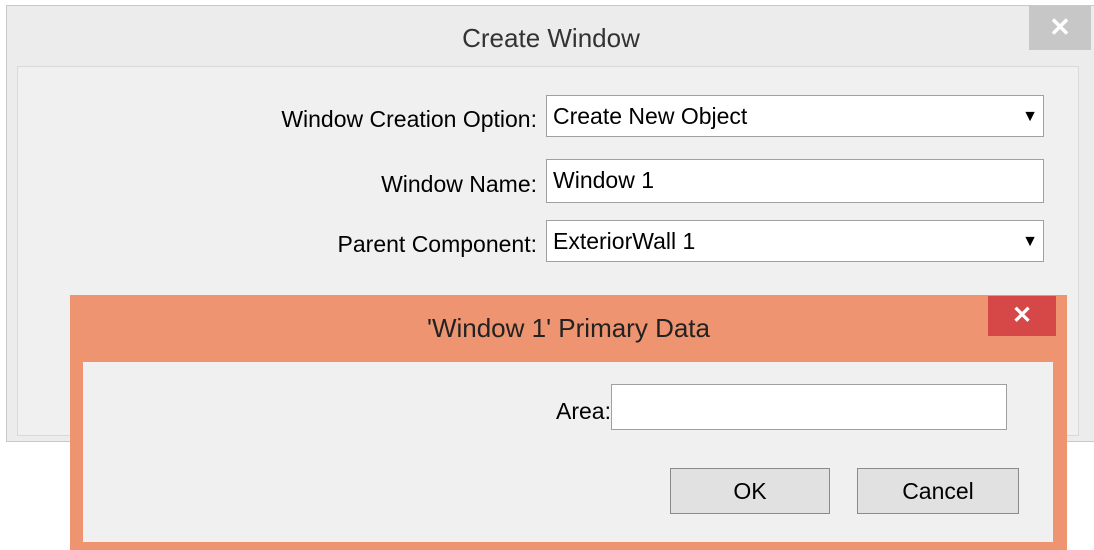 This screenshot has width=1094, height=550. Describe the element at coordinates (795, 116) in the screenshot. I see `creation-option-dropdown: Create New Object ▼` at that location.